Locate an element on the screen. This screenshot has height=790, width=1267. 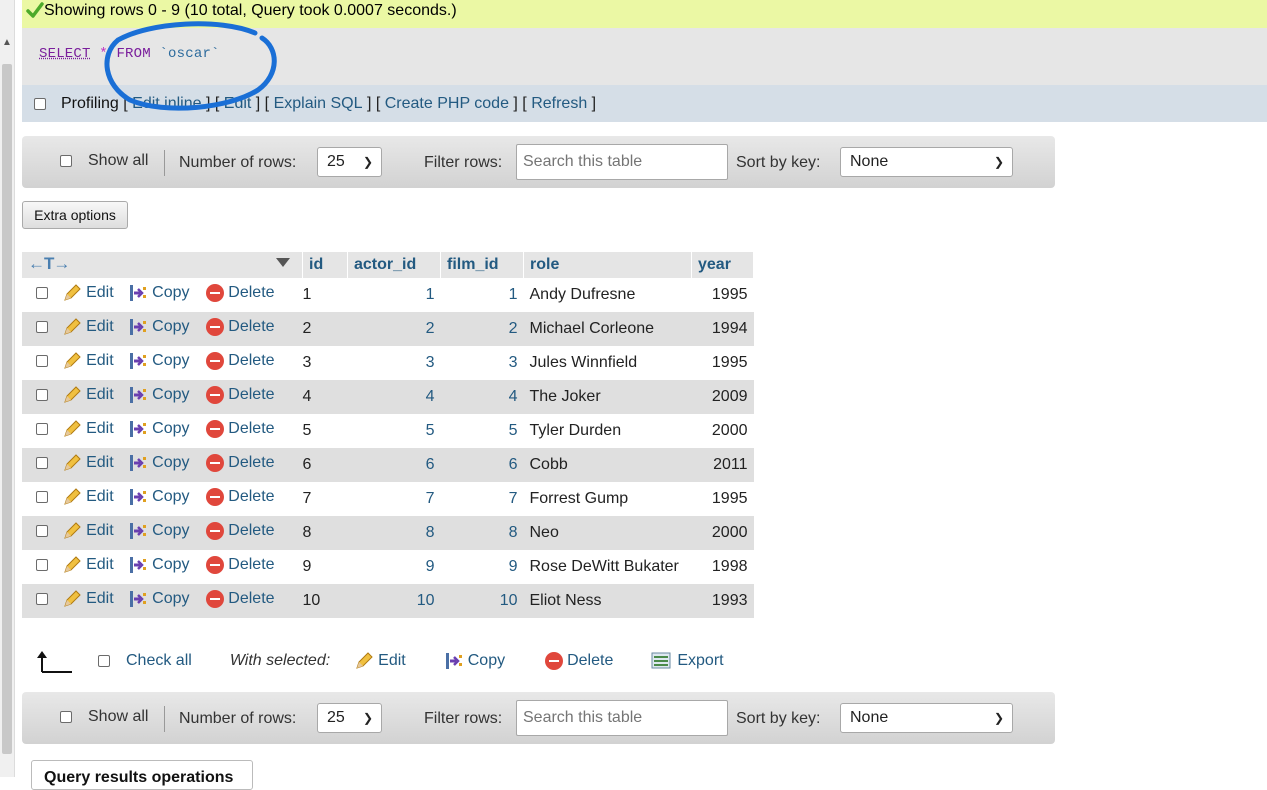
table-row: Edit Copy Delete 1 1 1 Andy Dufresne 1995 is located at coordinates (388, 295).